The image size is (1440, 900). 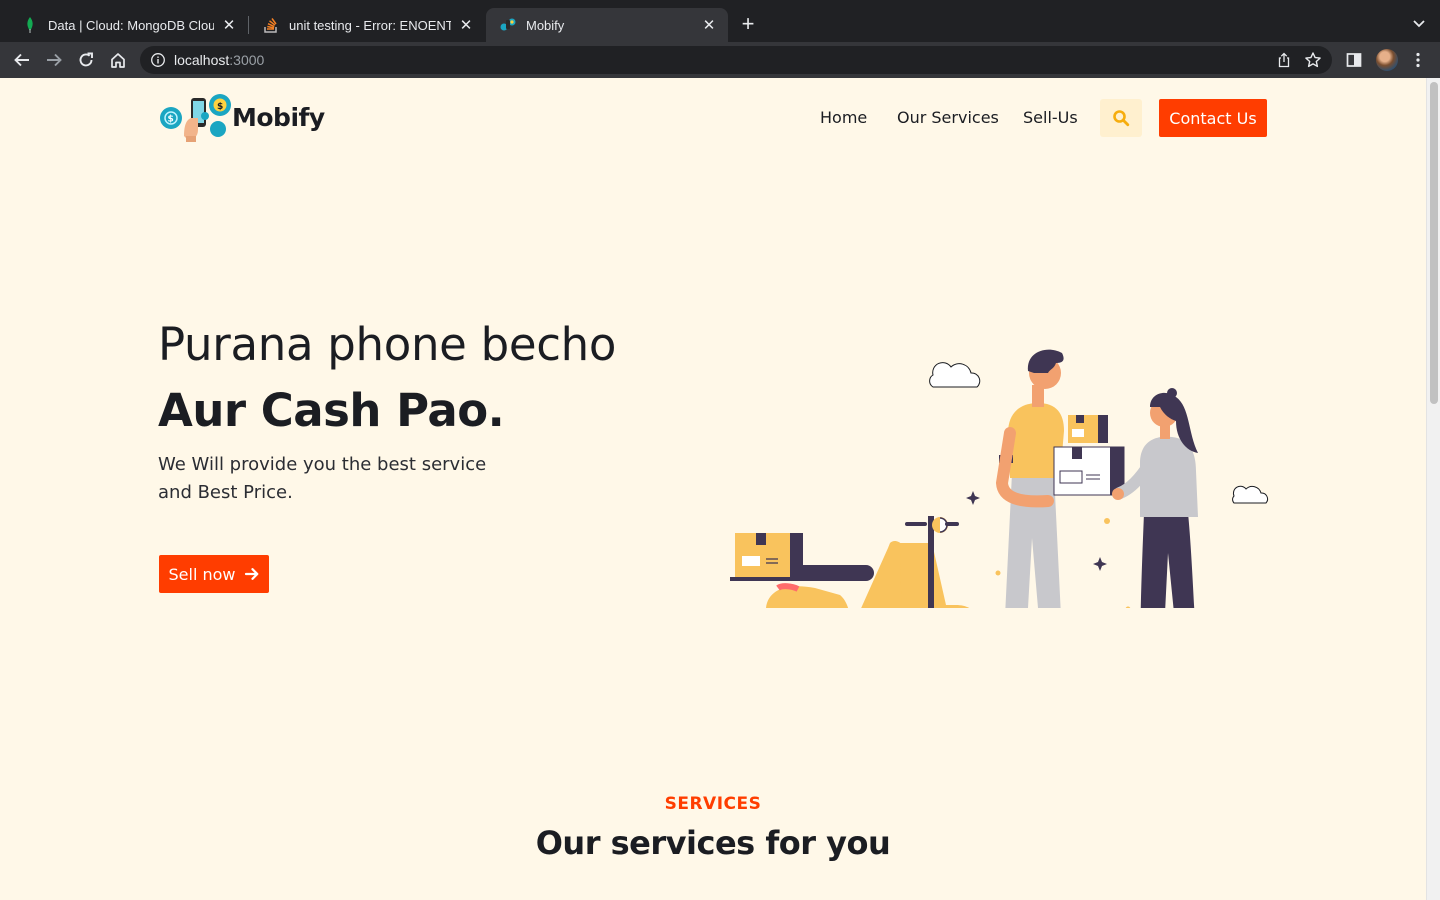 What do you see at coordinates (948, 117) in the screenshot?
I see `nav-our-services: Our Services` at bounding box center [948, 117].